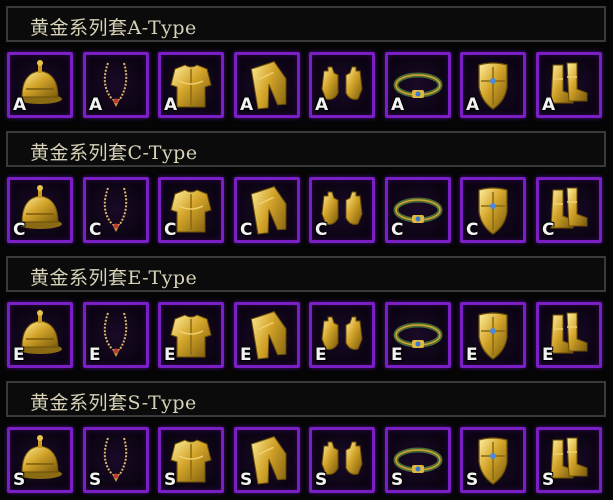 This screenshot has height=500, width=613. Describe the element at coordinates (306, 274) in the screenshot. I see `set-header: 黄金系列套E-Type` at that location.